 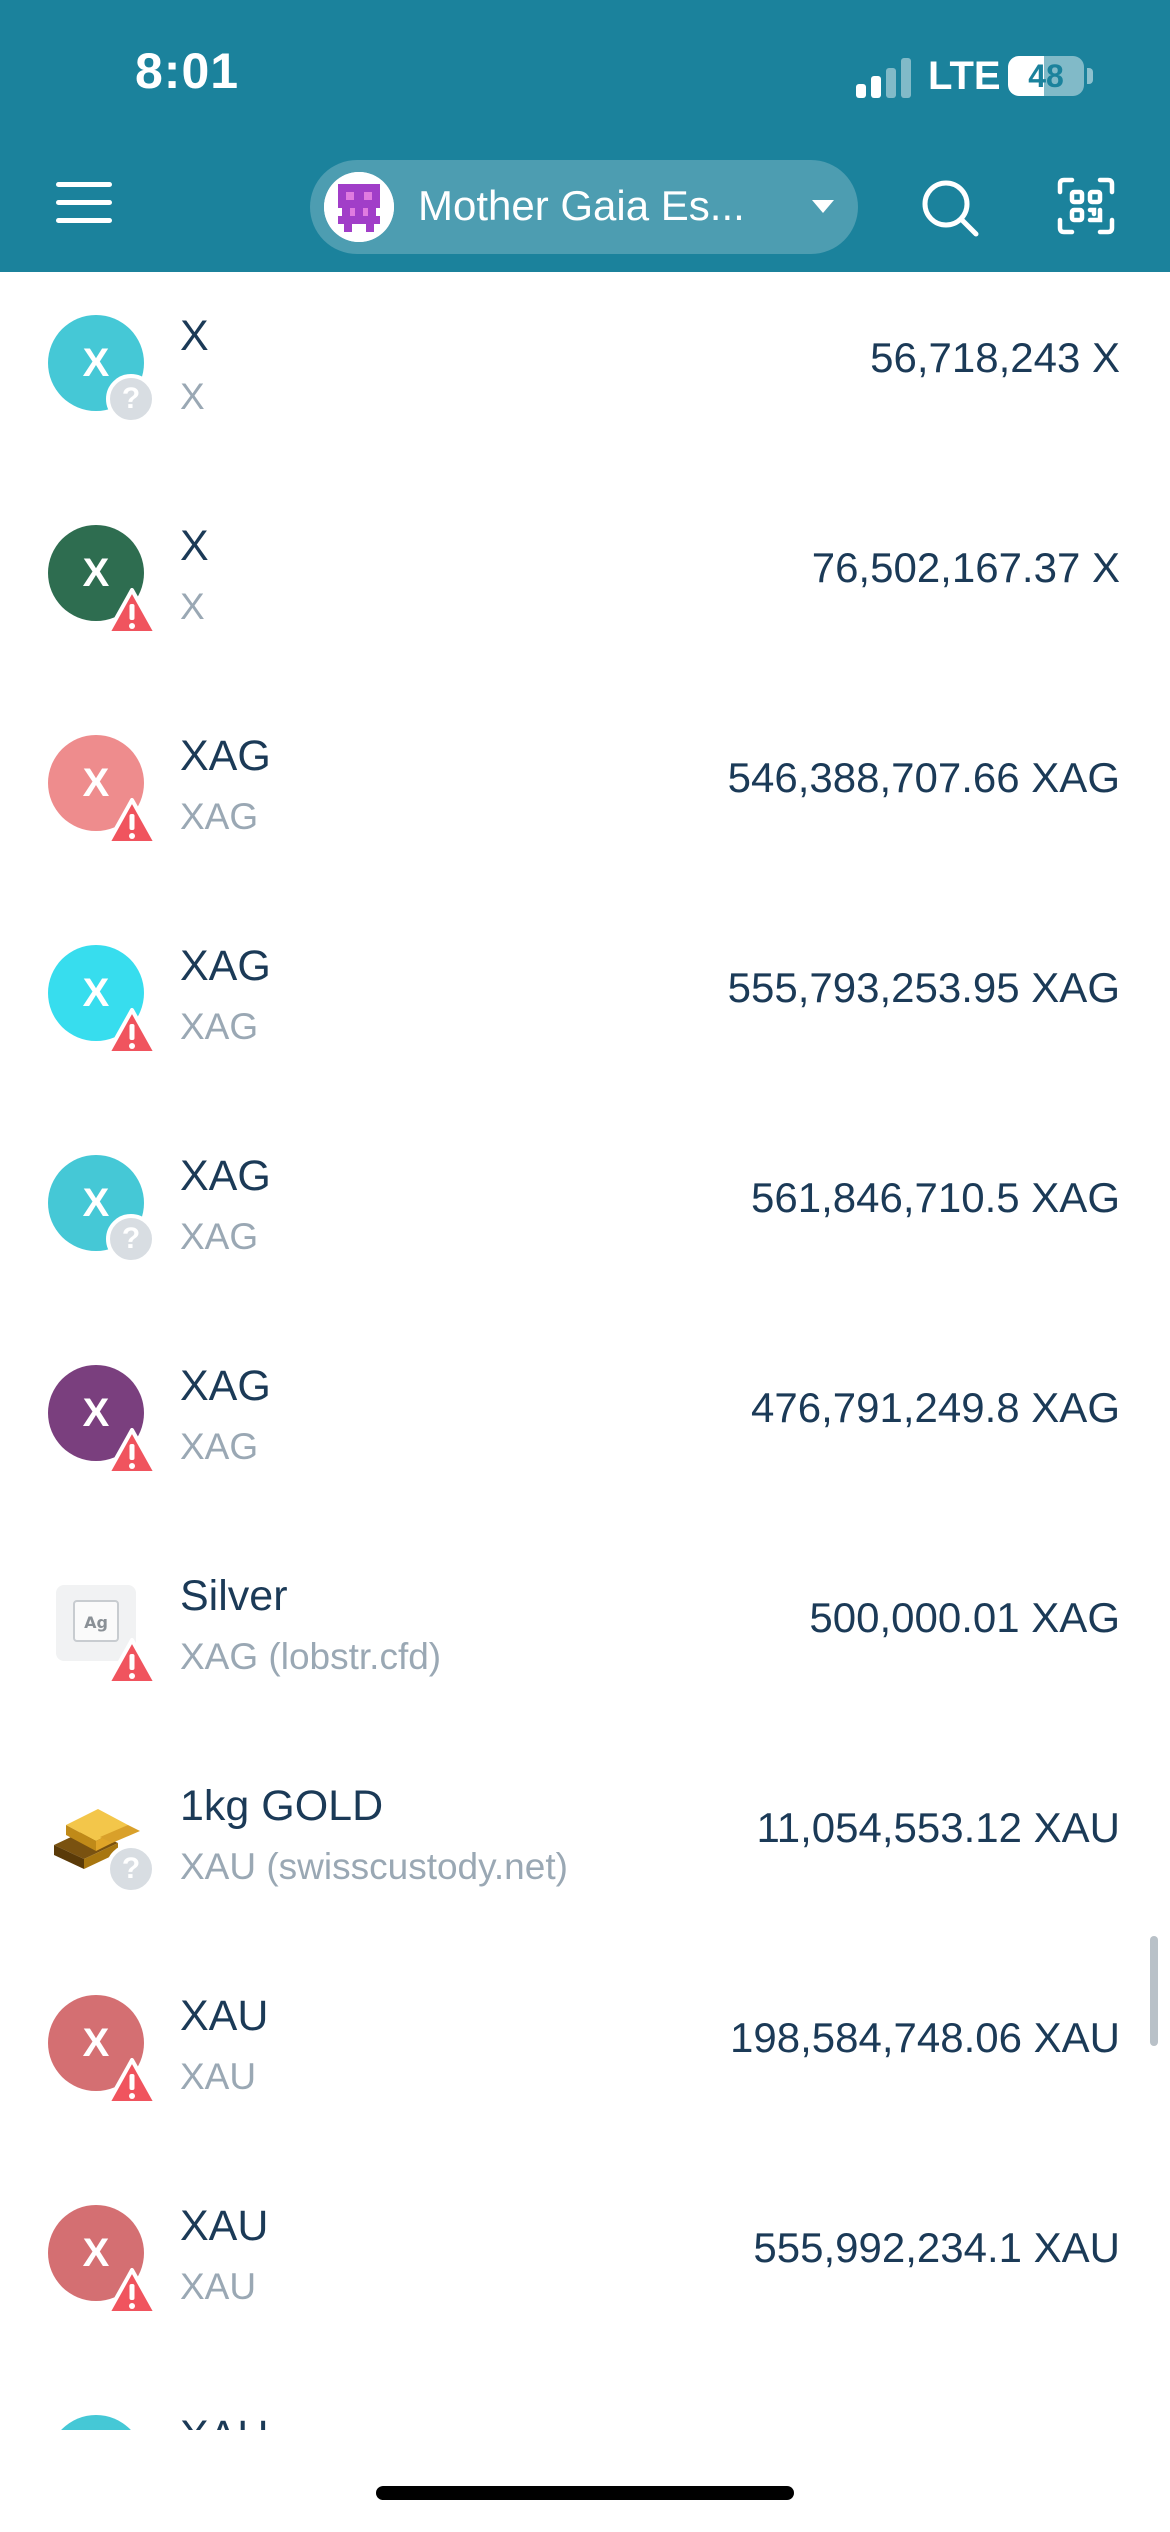 I want to click on cellular-signal-icon, so click(x=884, y=78).